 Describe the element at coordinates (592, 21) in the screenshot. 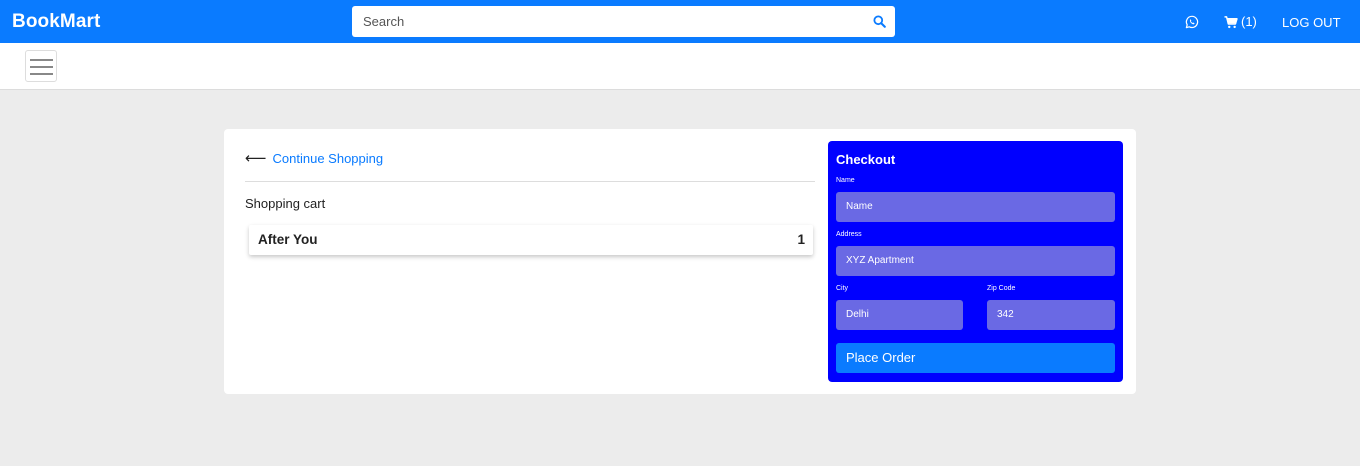

I see `search-input` at that location.